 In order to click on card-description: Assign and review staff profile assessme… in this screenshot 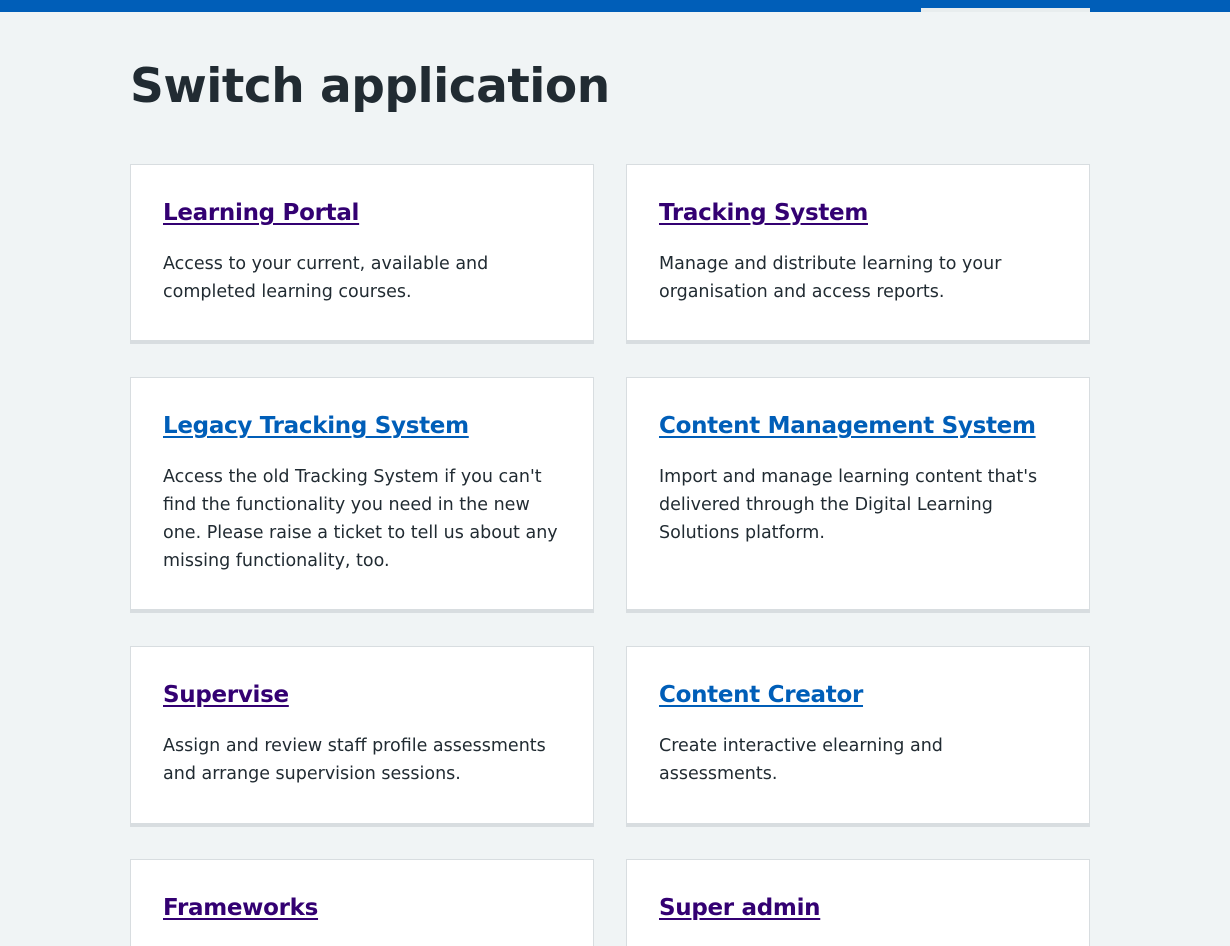, I will do `click(354, 760)`.